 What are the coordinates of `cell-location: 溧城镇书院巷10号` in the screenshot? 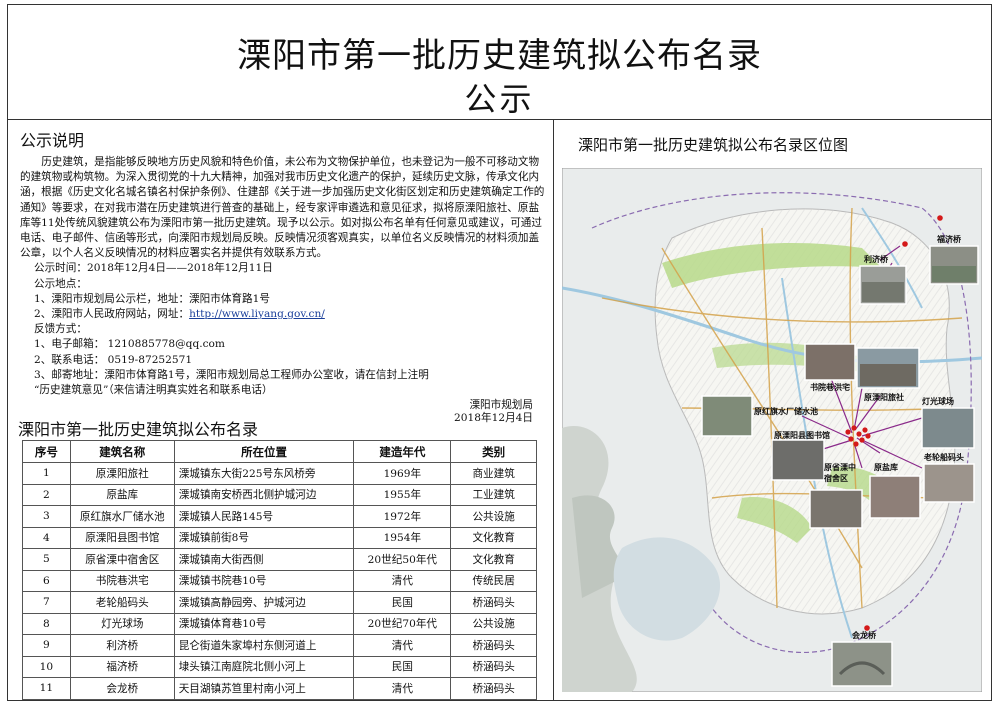 It's located at (264, 580).